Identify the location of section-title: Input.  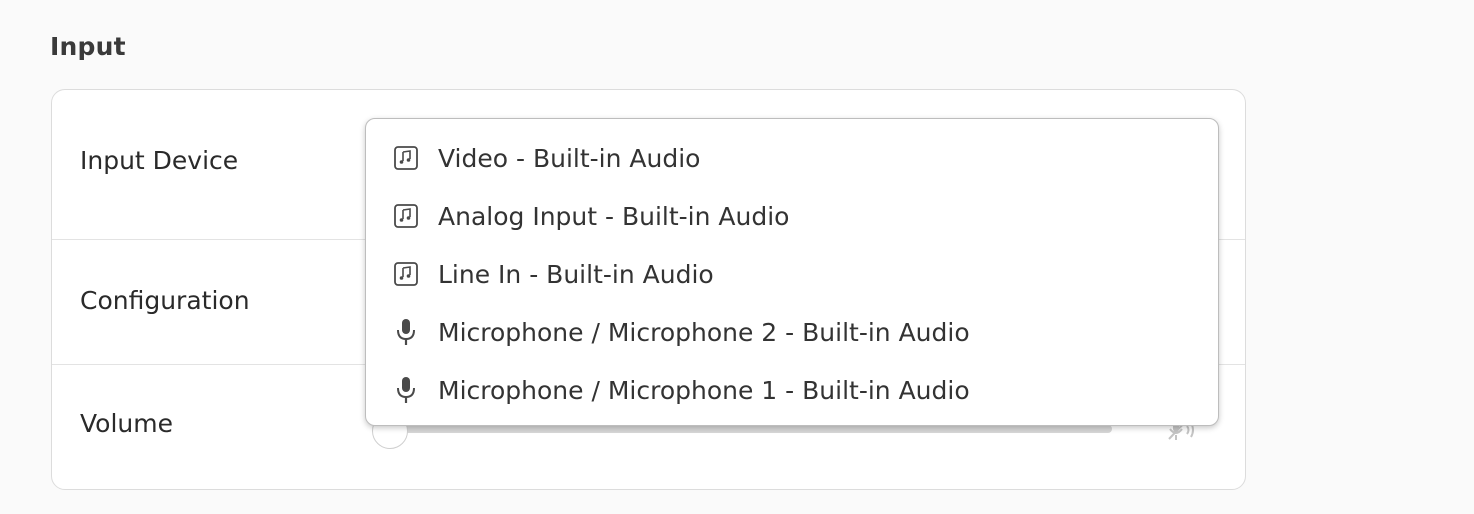
(88, 46).